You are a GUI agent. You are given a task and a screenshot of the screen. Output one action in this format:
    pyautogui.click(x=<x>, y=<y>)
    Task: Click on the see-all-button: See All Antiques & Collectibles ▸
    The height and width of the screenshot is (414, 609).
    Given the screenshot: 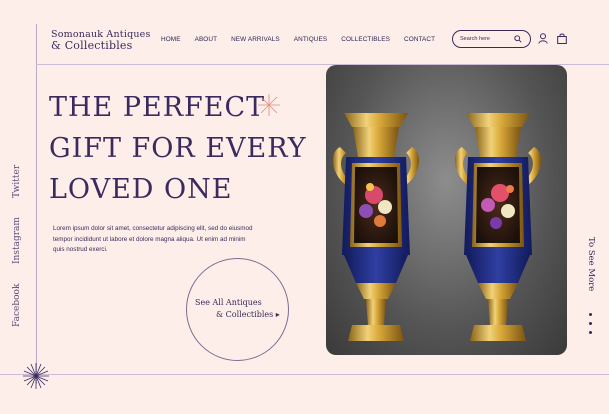 What is the action you would take?
    pyautogui.click(x=237, y=309)
    